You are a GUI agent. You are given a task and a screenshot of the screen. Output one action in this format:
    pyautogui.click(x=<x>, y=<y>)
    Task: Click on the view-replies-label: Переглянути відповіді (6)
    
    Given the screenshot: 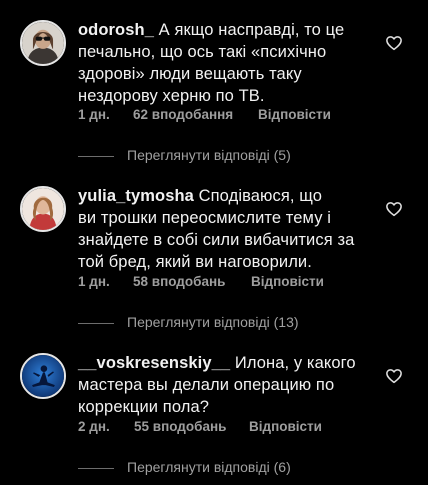 What is the action you would take?
    pyautogui.click(x=209, y=467)
    